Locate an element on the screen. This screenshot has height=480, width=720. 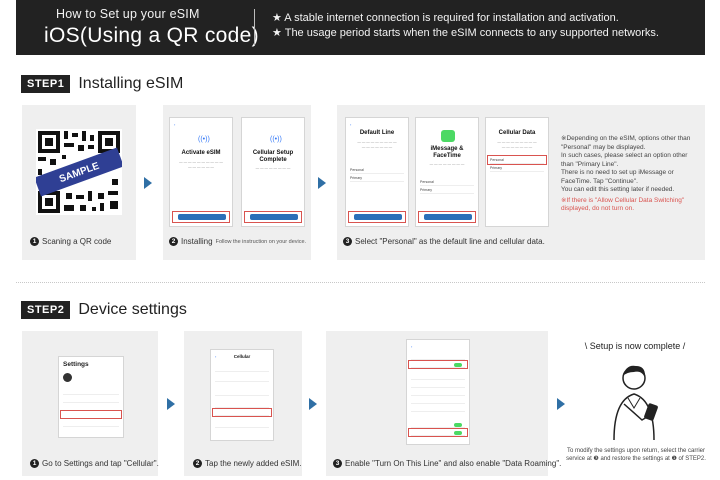
step2-caption-1: 1 Go to Settings and tap "Cellular". is located at coordinates (94, 463).